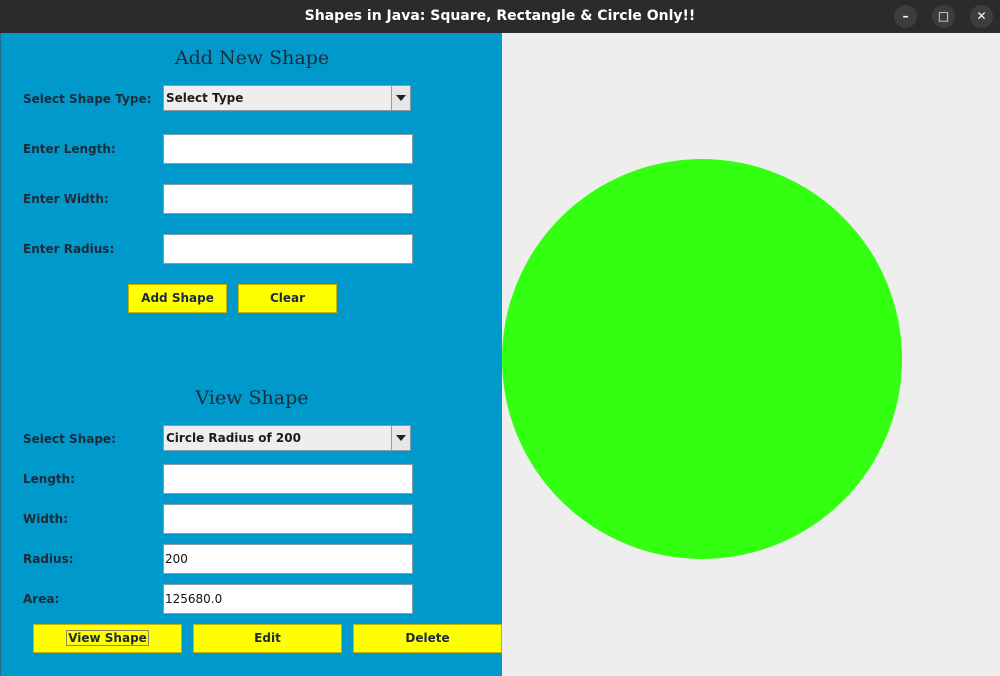 This screenshot has height=676, width=1000. Describe the element at coordinates (287, 298) in the screenshot. I see `clear-button: Clear` at that location.